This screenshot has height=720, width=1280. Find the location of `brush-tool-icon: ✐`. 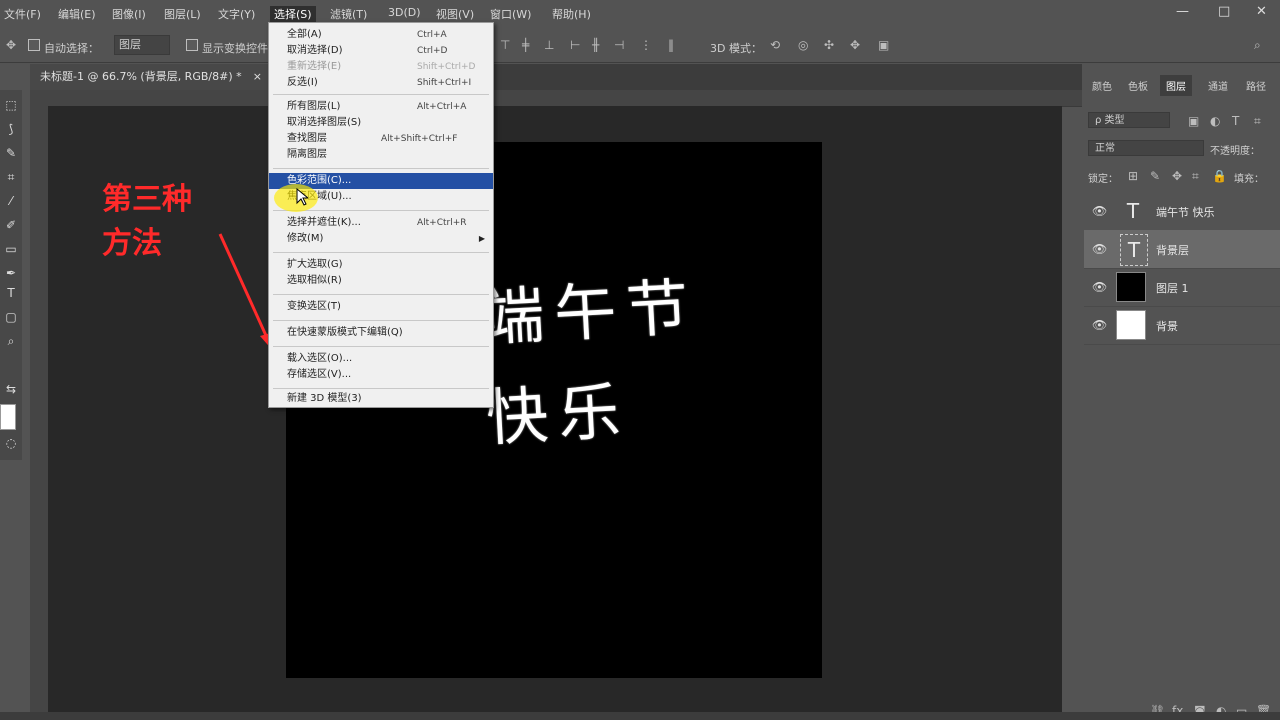

brush-tool-icon: ✐ is located at coordinates (11, 225).